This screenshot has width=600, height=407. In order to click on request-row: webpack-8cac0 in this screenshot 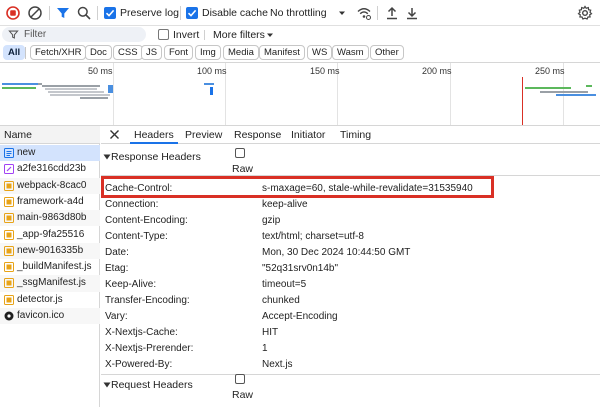, I will do `click(50, 185)`.